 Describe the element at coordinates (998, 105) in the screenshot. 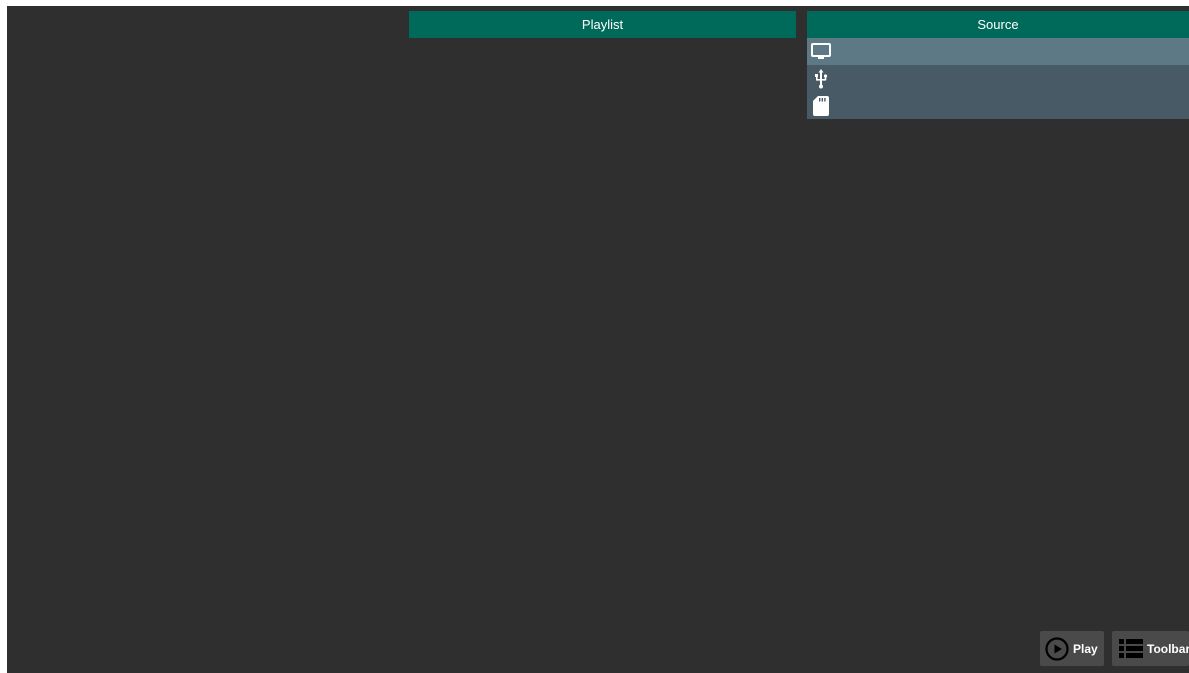

I see `source-item-sd-card` at that location.